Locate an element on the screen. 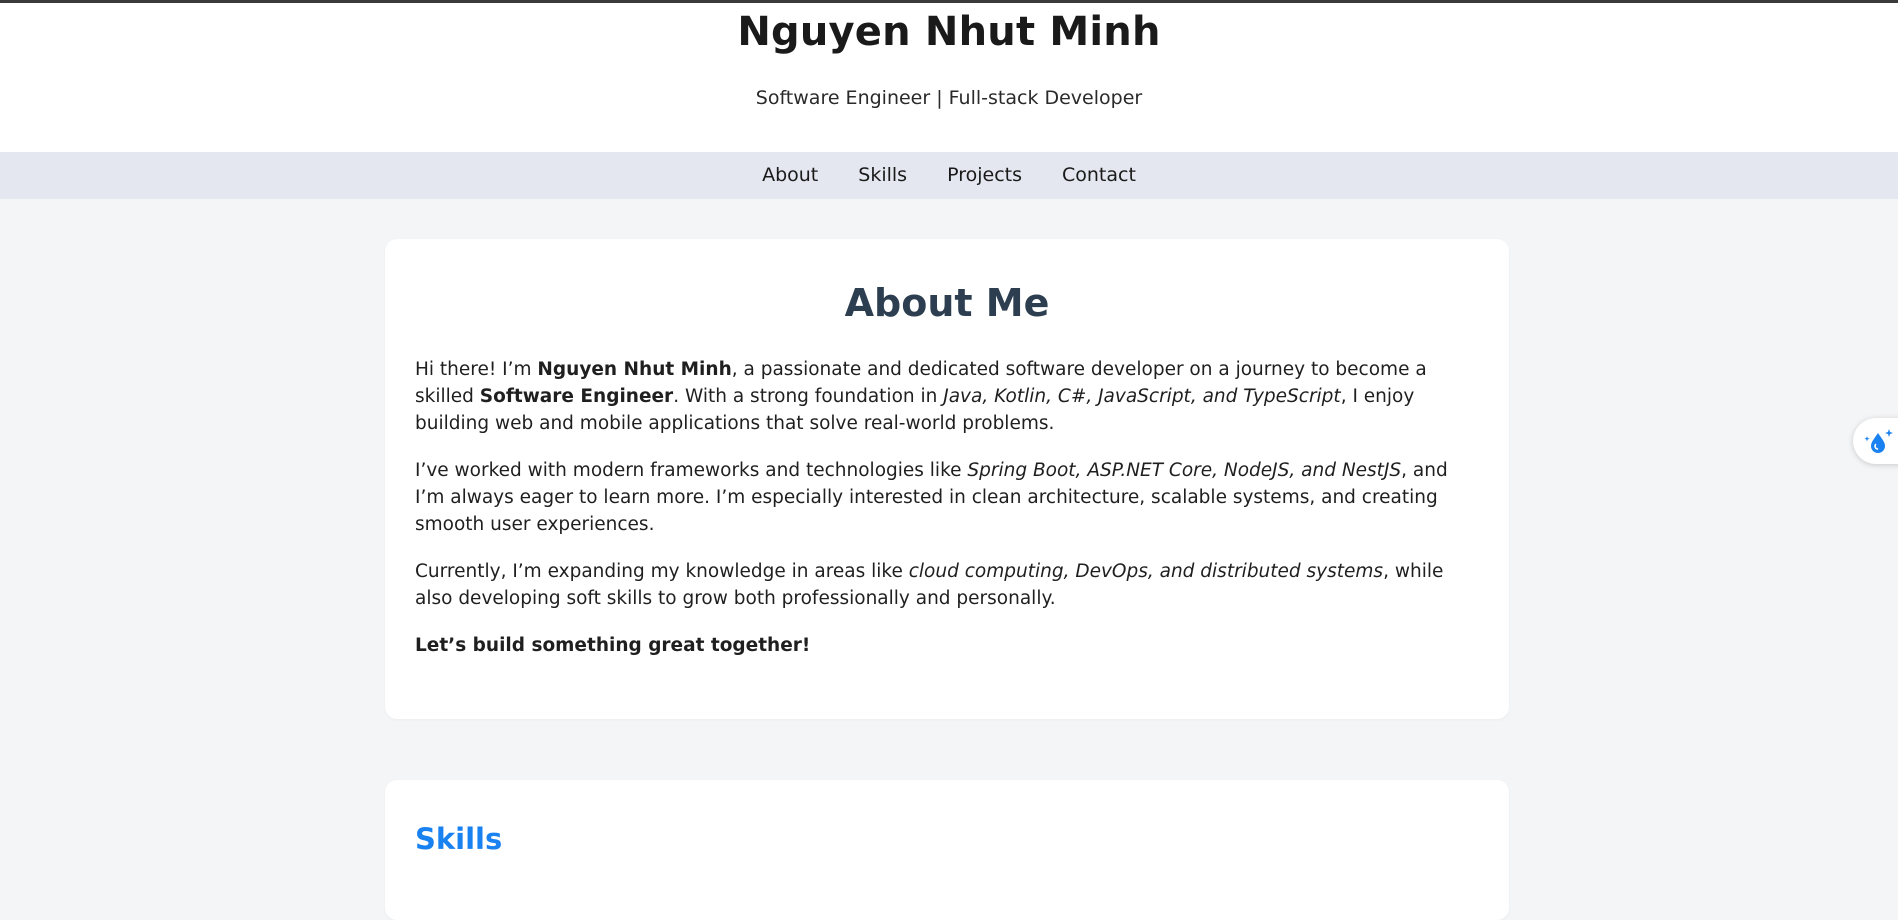 The width and height of the screenshot is (1898, 920). main-nav: About Skills Projects Contact is located at coordinates (949, 175).